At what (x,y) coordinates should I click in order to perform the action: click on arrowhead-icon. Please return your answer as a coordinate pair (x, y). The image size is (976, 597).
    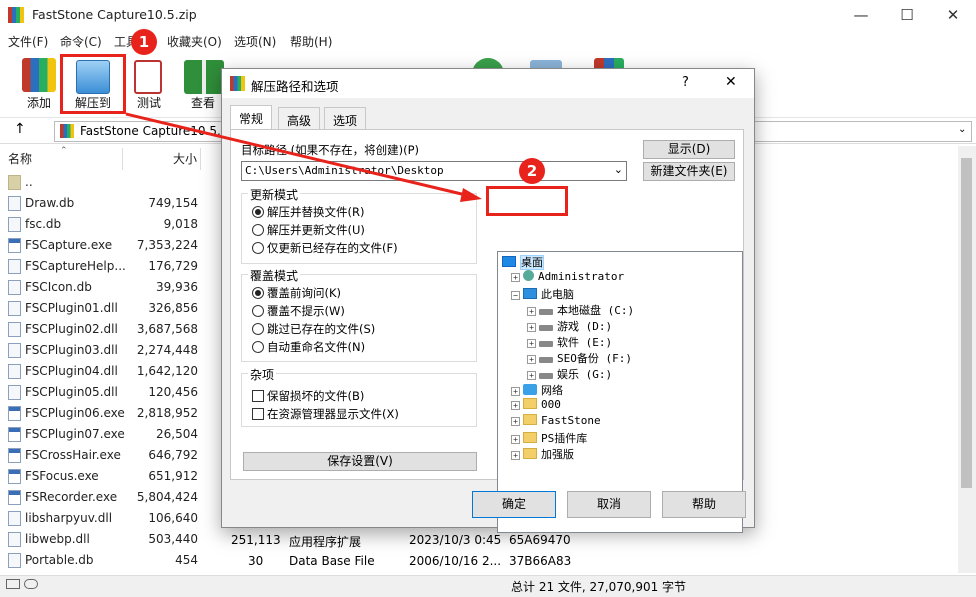
    Looking at the image, I should click on (471, 195).